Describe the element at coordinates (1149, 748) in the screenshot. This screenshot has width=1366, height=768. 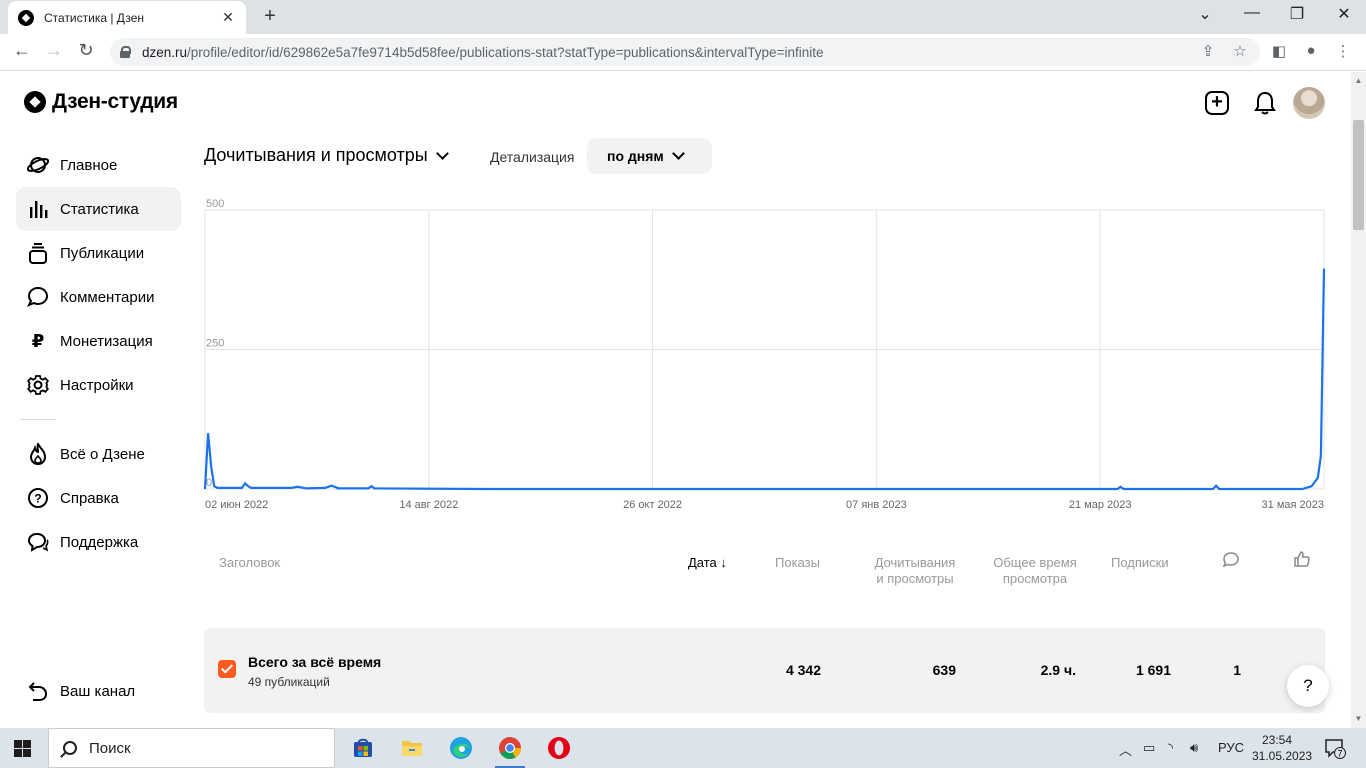
I see `battery-icon: ▭` at that location.